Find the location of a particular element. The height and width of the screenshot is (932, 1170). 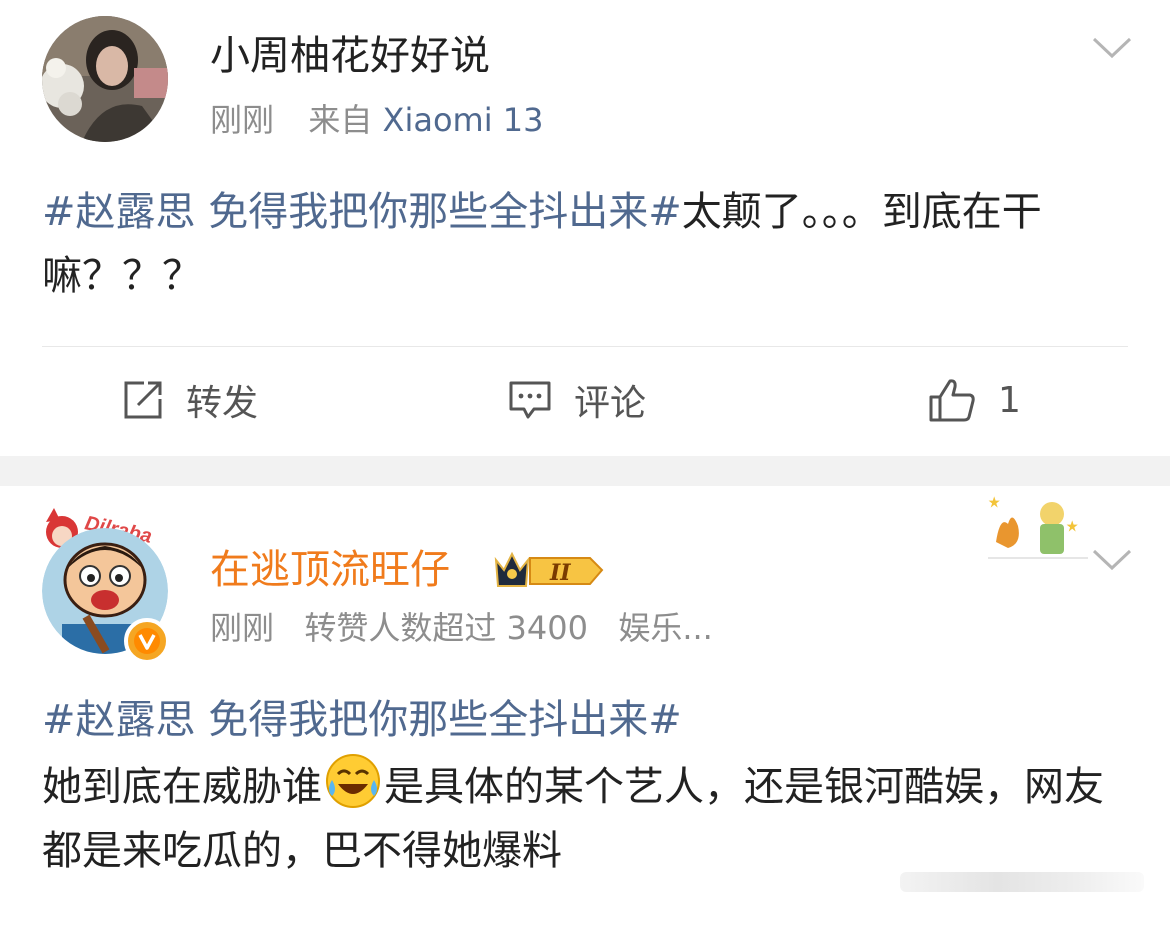

card-decoration is located at coordinates (1038, 527).